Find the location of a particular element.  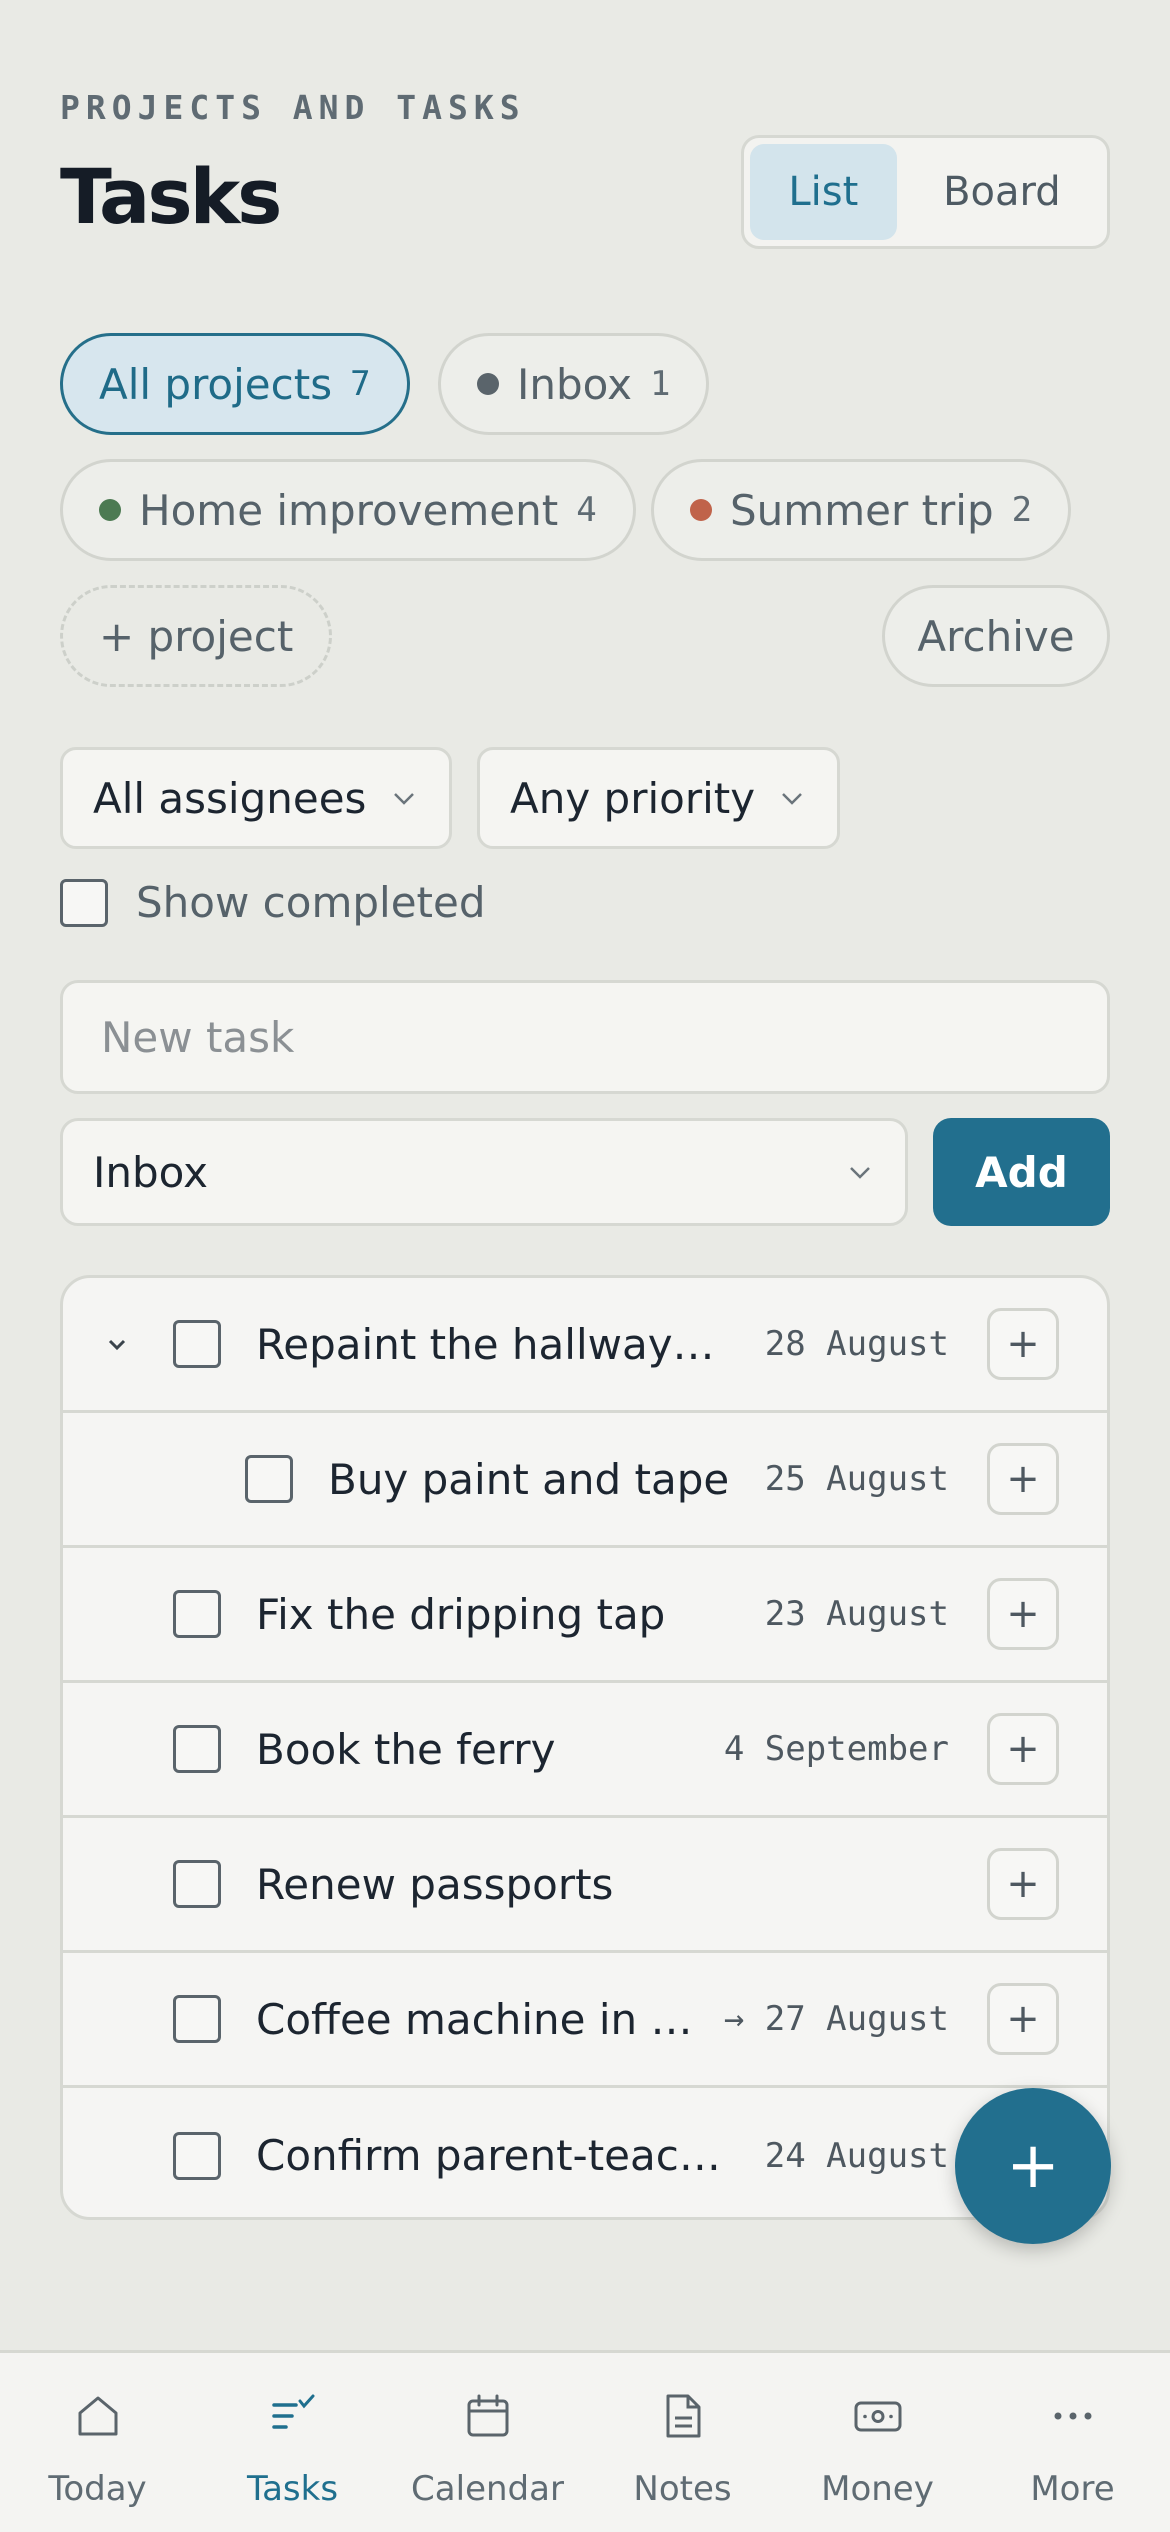

tab-more: More is located at coordinates (1072, 2442).